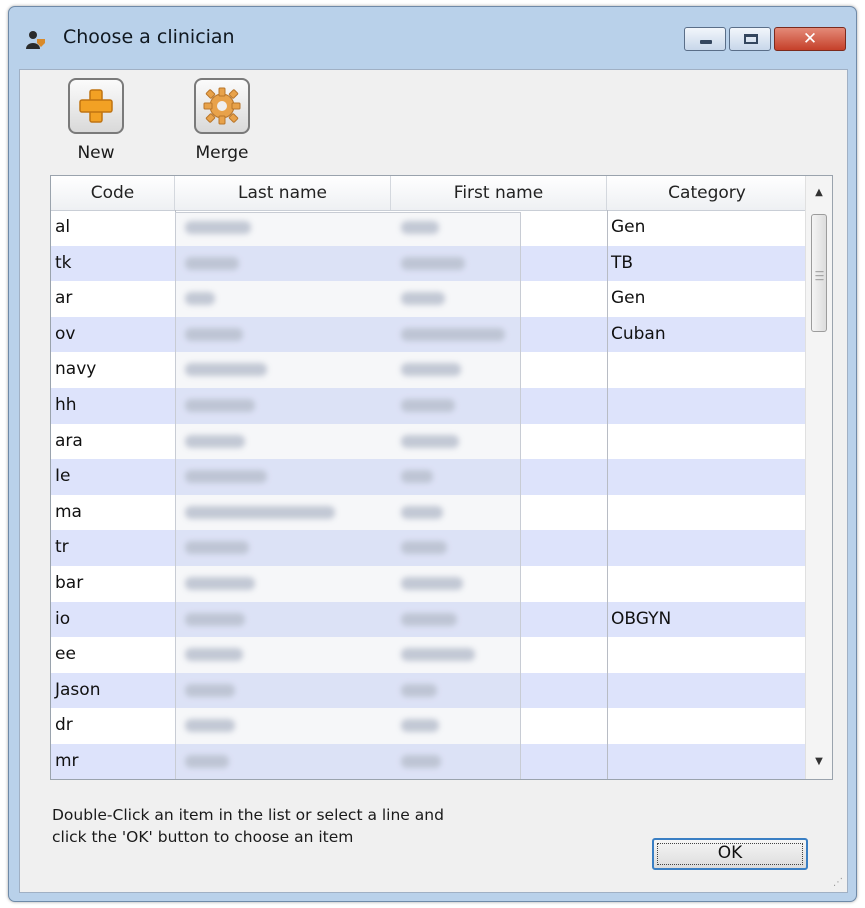 This screenshot has width=865, height=908. What do you see at coordinates (429, 584) in the screenshot?
I see `table-row: bar` at bounding box center [429, 584].